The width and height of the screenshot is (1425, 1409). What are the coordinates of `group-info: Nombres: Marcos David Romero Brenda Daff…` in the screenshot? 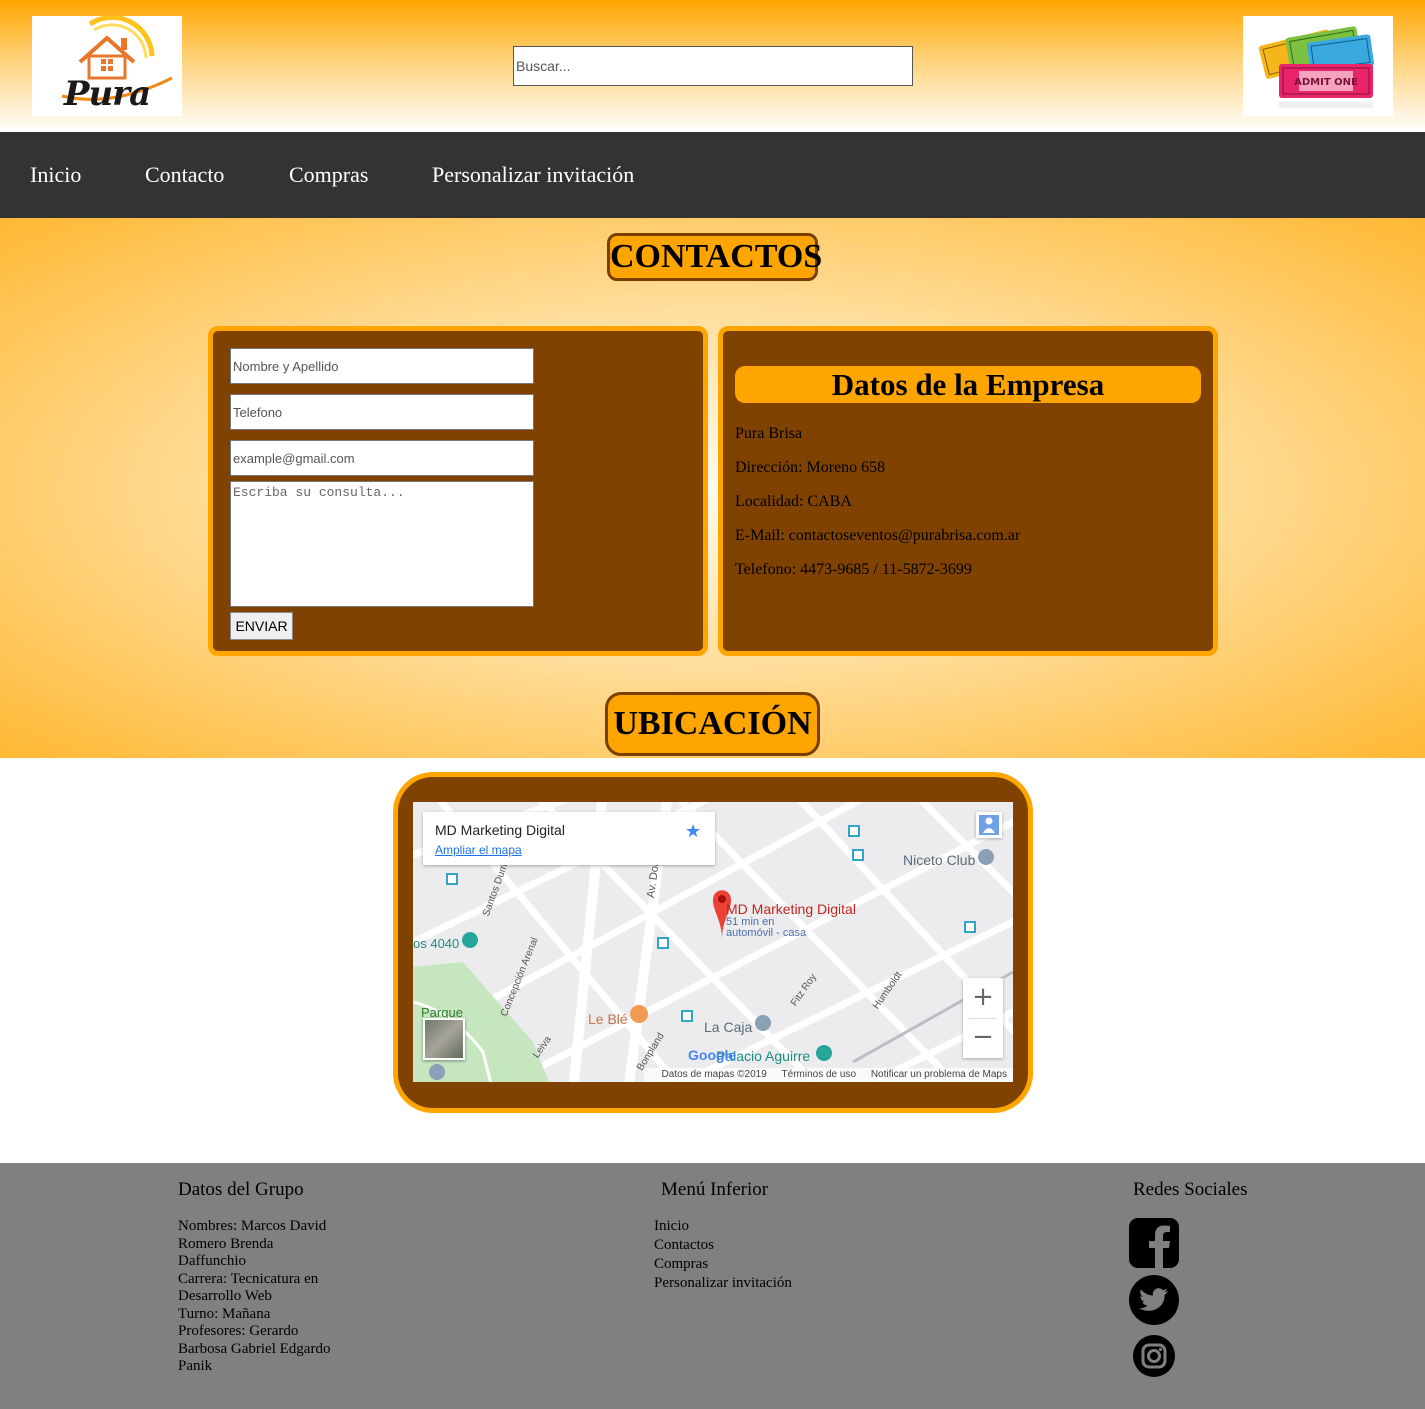 It's located at (263, 1297).